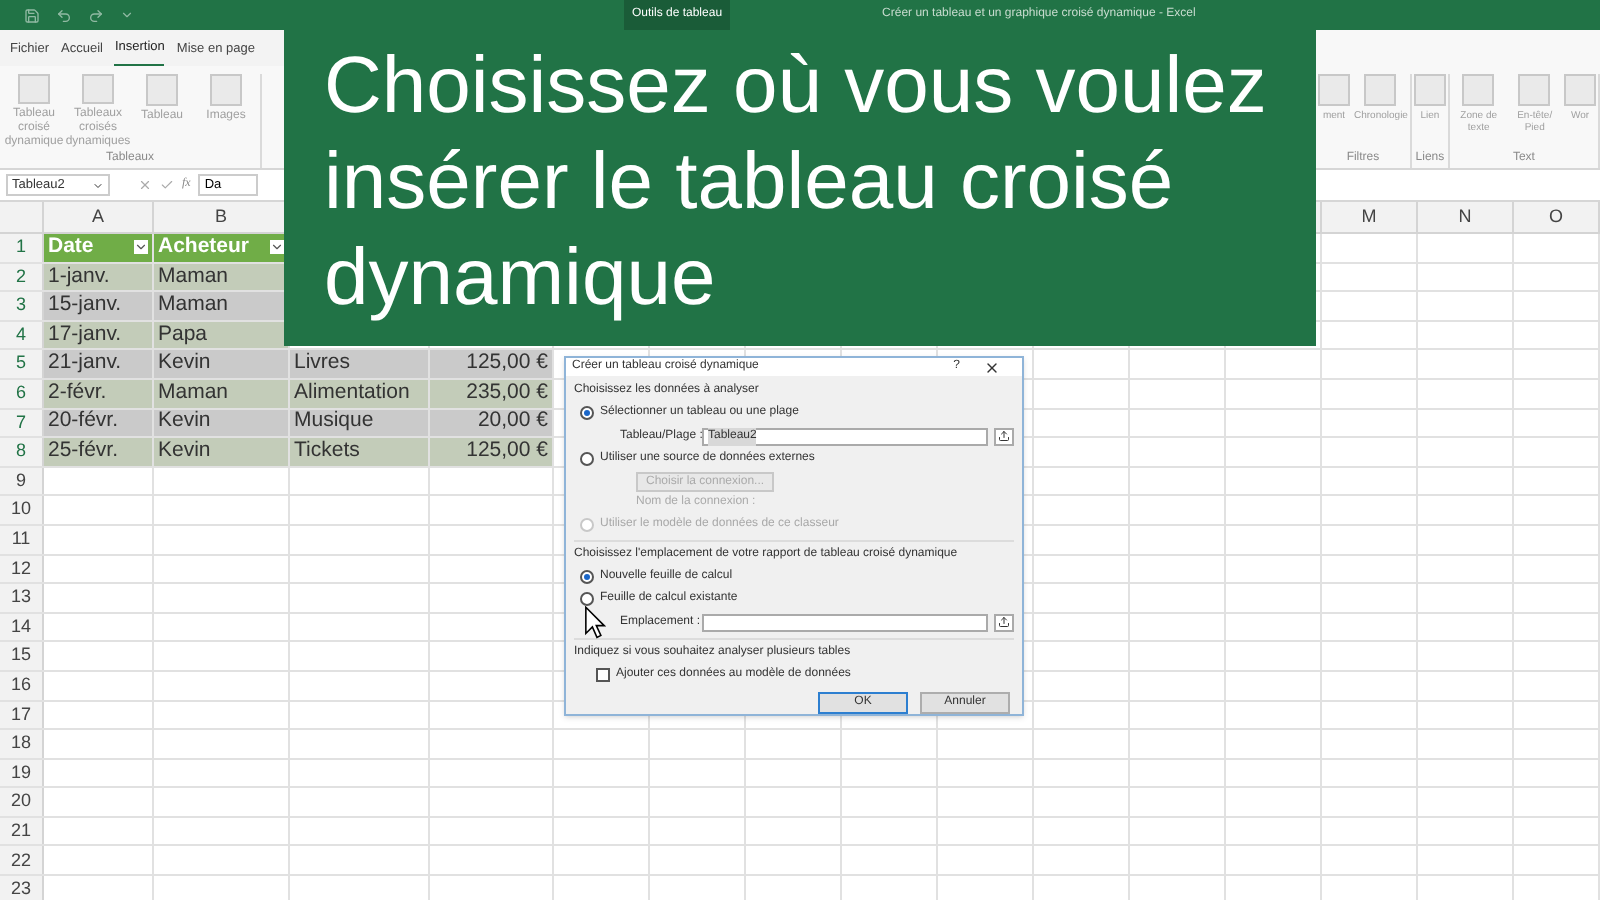 The image size is (1600, 900). What do you see at coordinates (83, 421) in the screenshot?
I see `table-cell-text: 20-févr.` at bounding box center [83, 421].